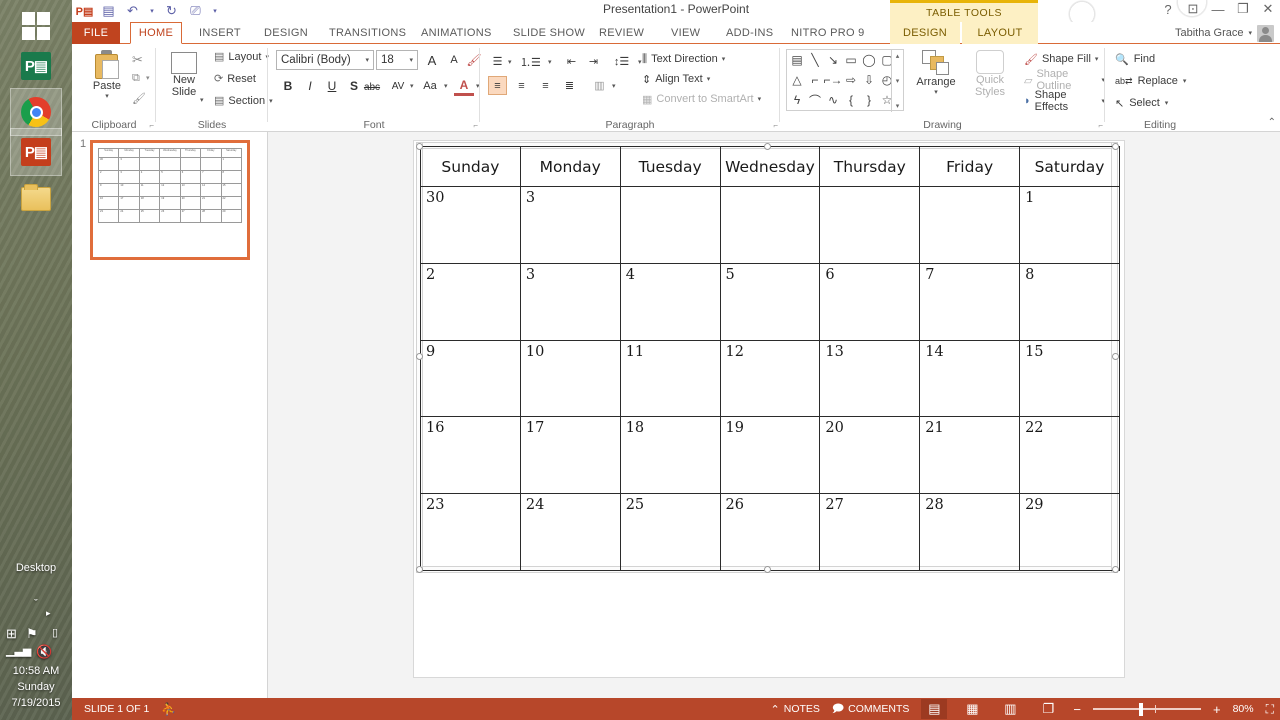  Describe the element at coordinates (1270, 709) in the screenshot. I see `fit-slide-icon: ⛶` at that location.